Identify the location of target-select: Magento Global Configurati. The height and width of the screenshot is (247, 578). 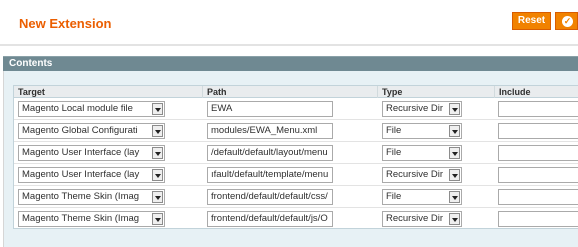
(91, 131).